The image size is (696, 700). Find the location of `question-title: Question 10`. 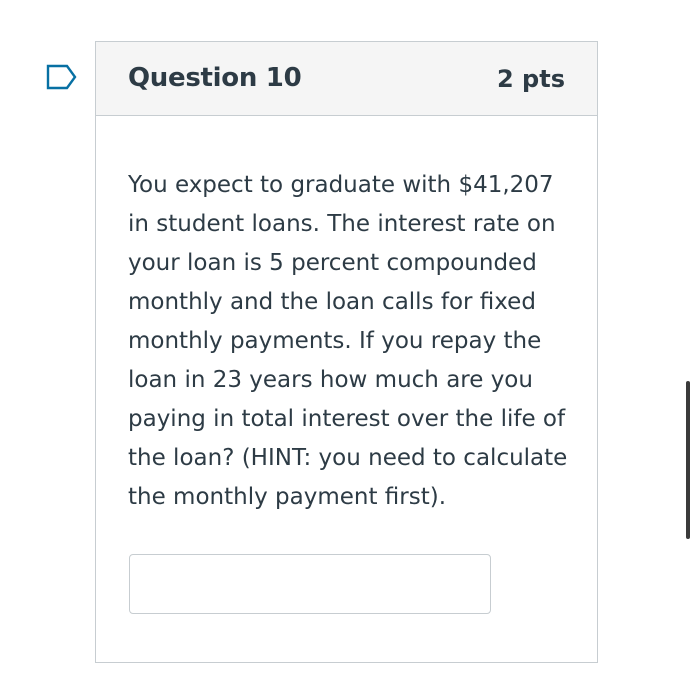

question-title: Question 10 is located at coordinates (215, 78).